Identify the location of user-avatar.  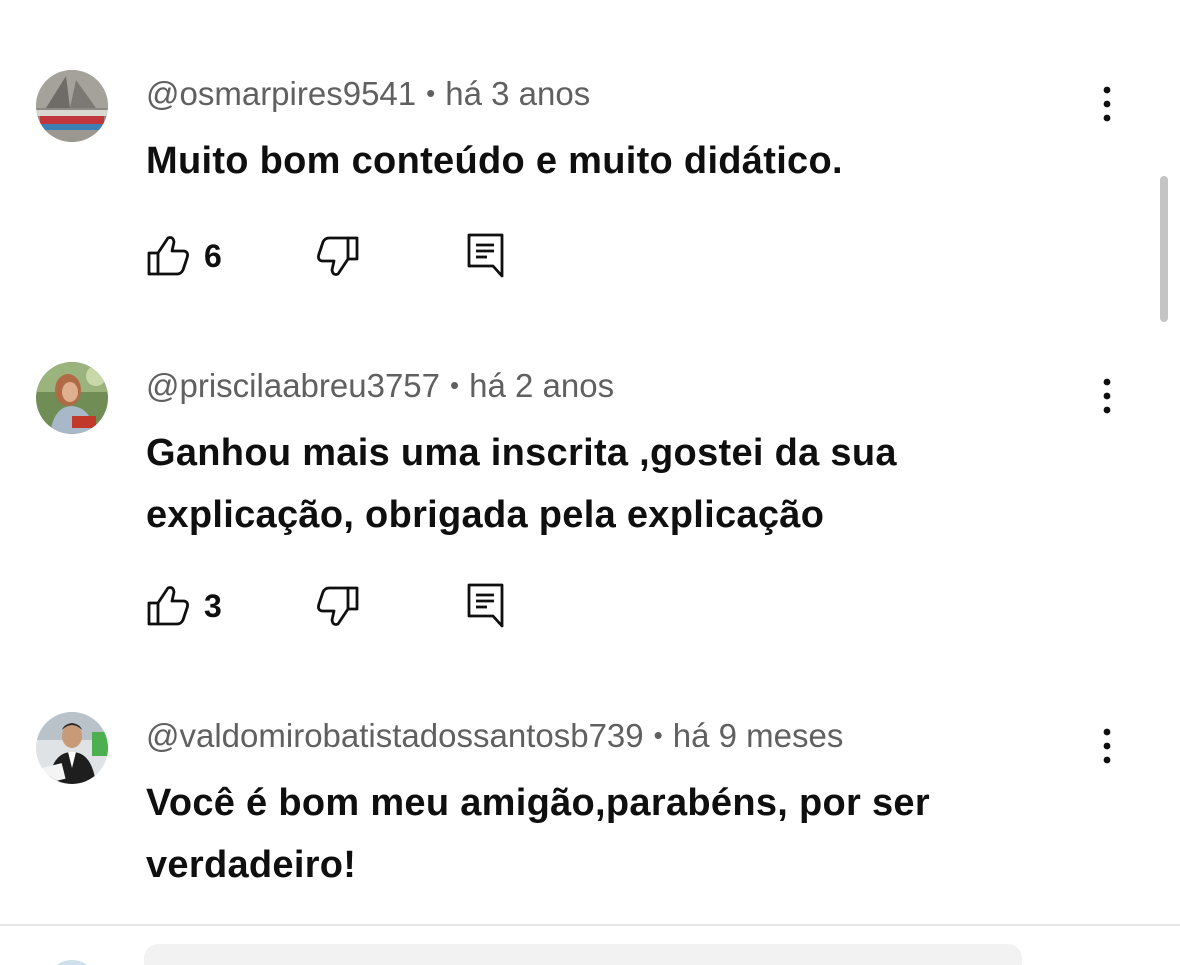
(72, 962).